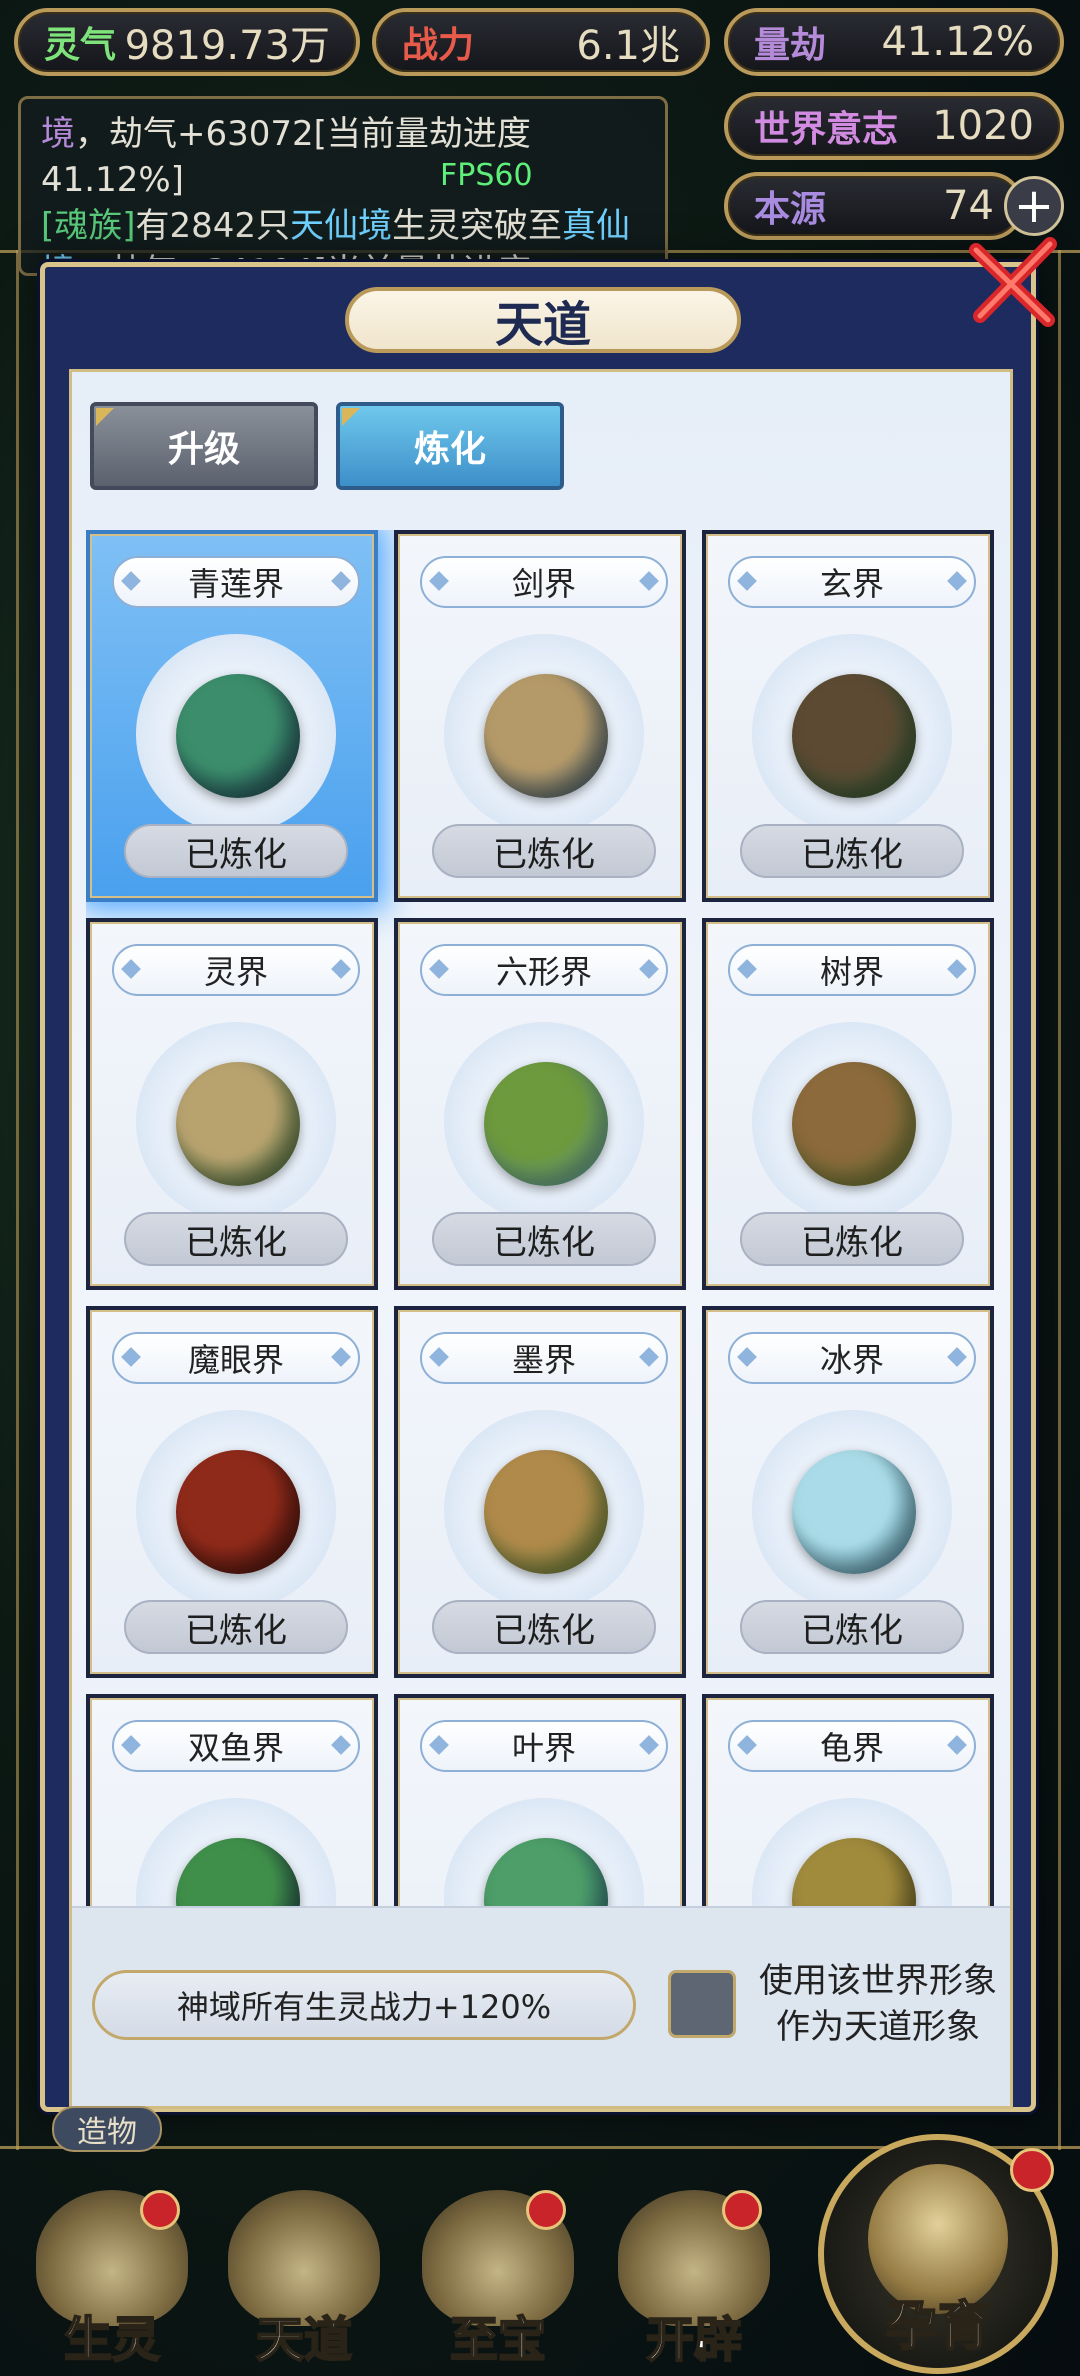 This screenshot has width=1080, height=2376. I want to click on modal-title: 天道, so click(543, 320).